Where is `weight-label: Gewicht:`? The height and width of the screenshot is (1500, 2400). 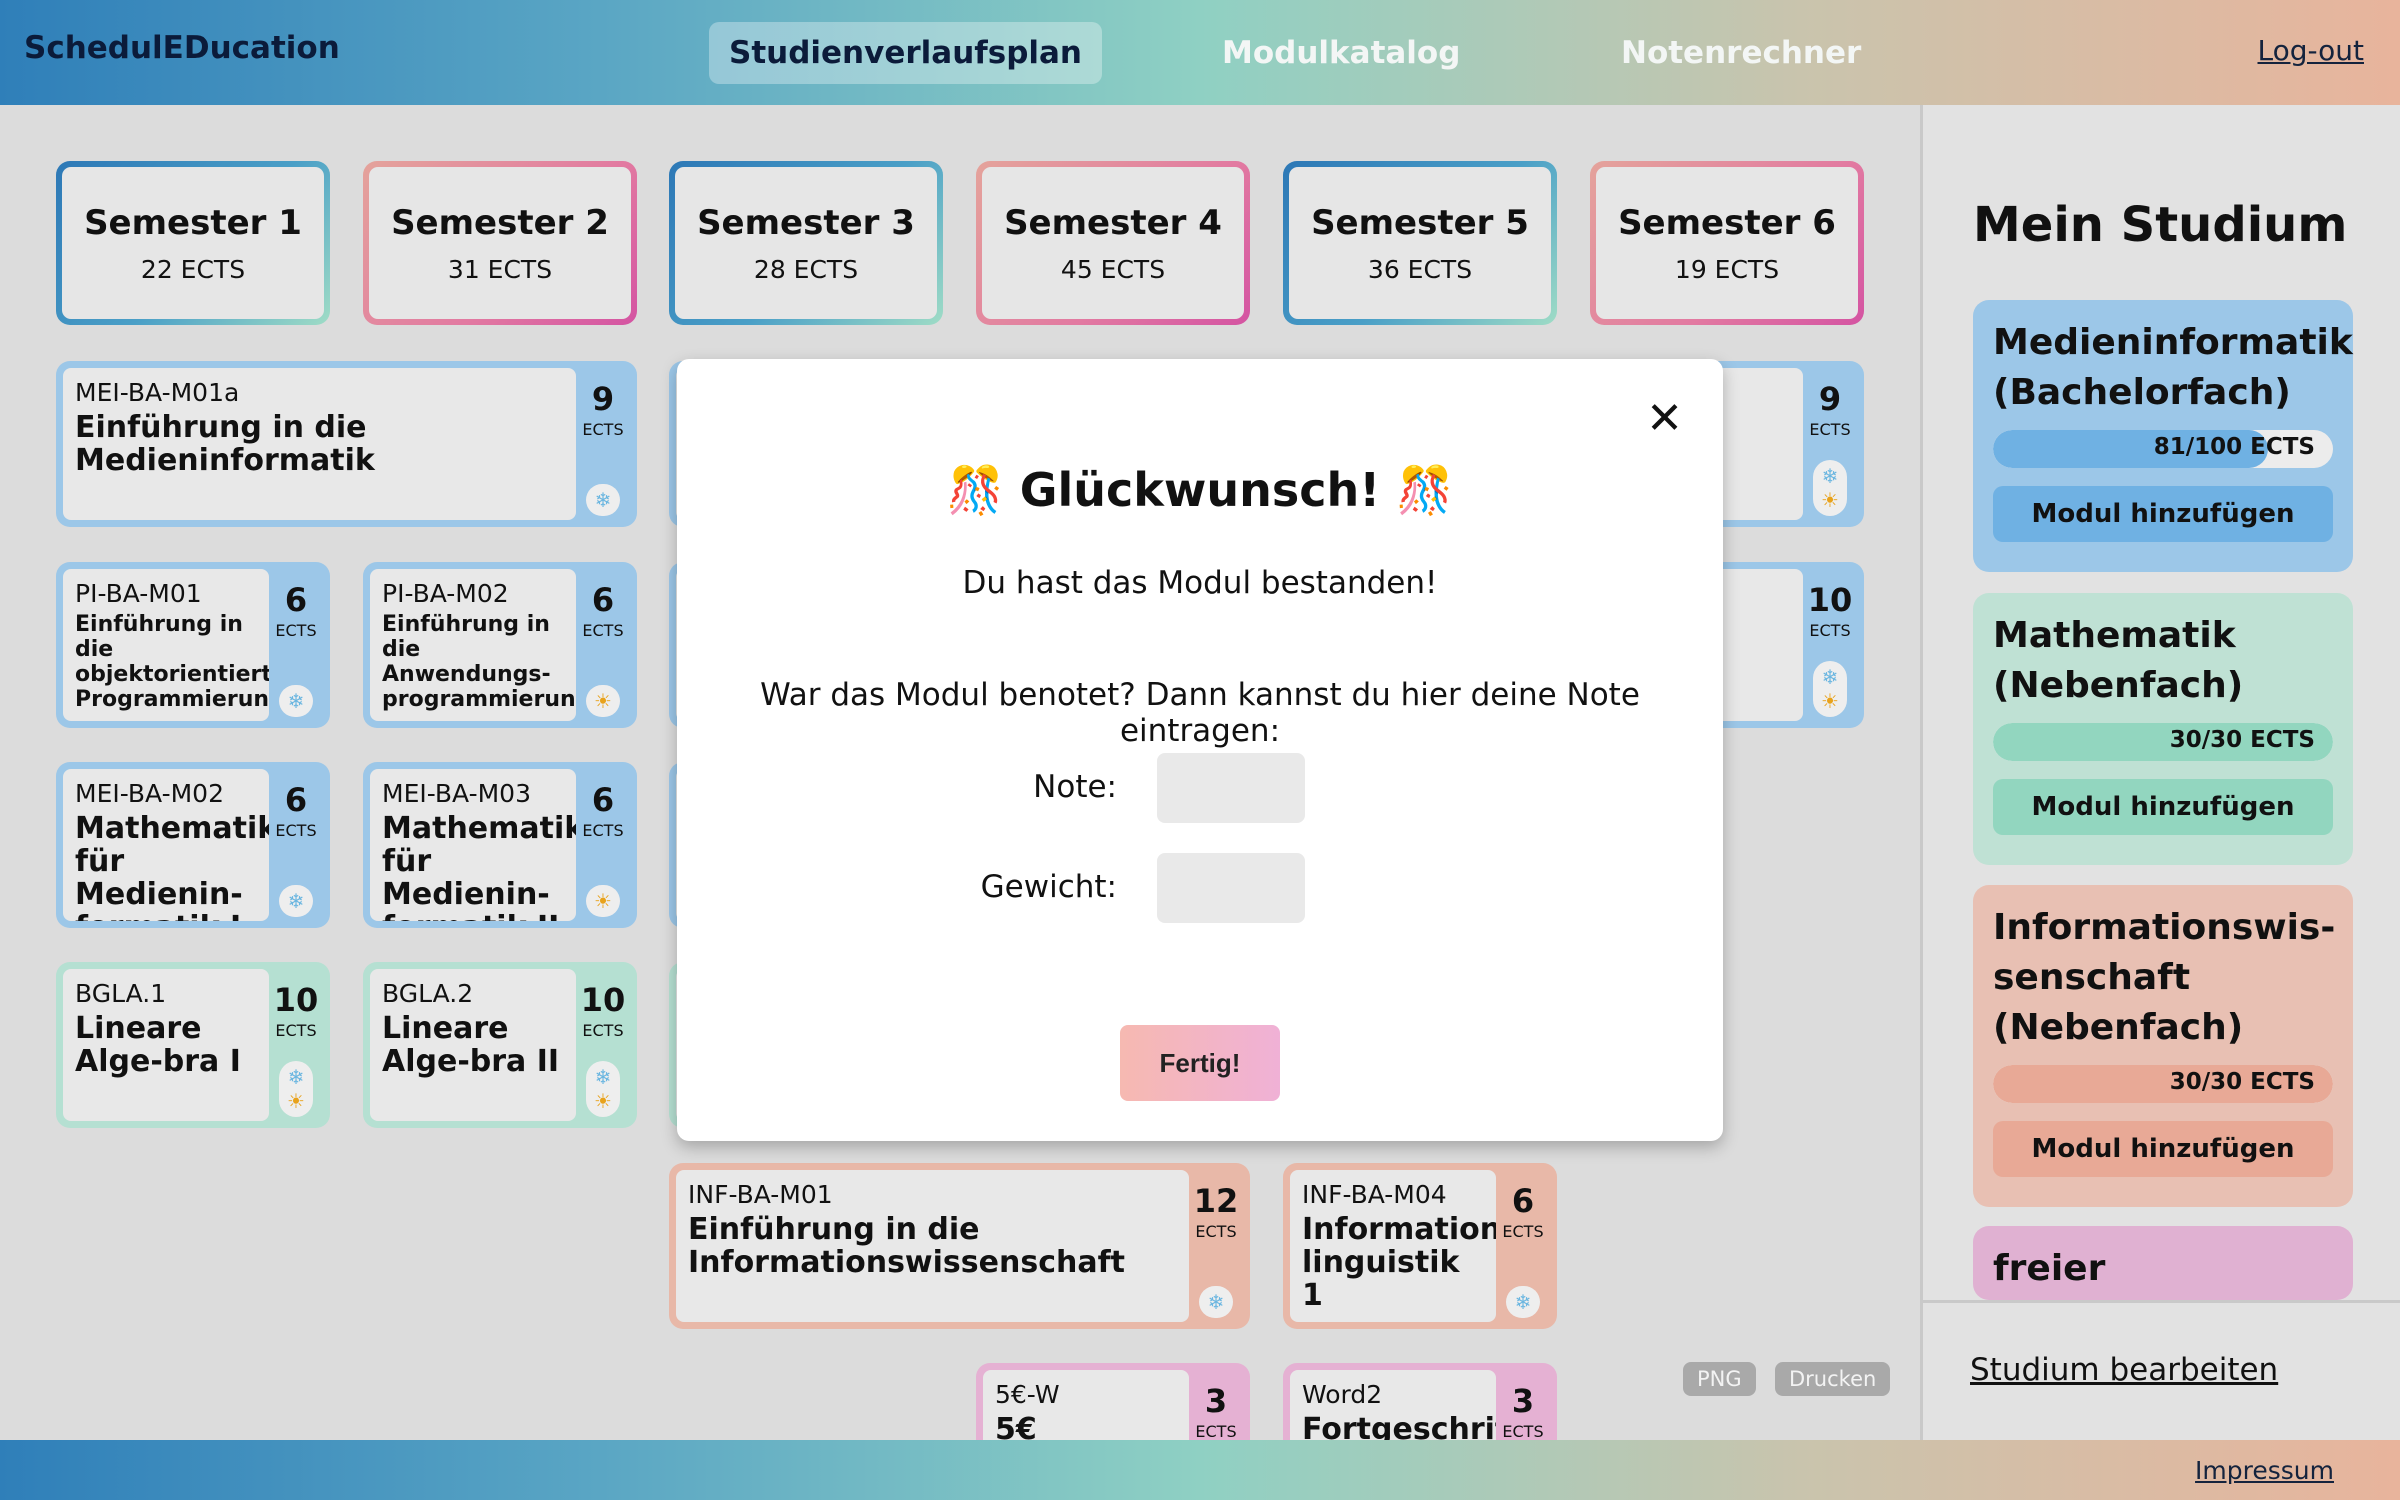
weight-label: Gewicht: is located at coordinates (1048, 887).